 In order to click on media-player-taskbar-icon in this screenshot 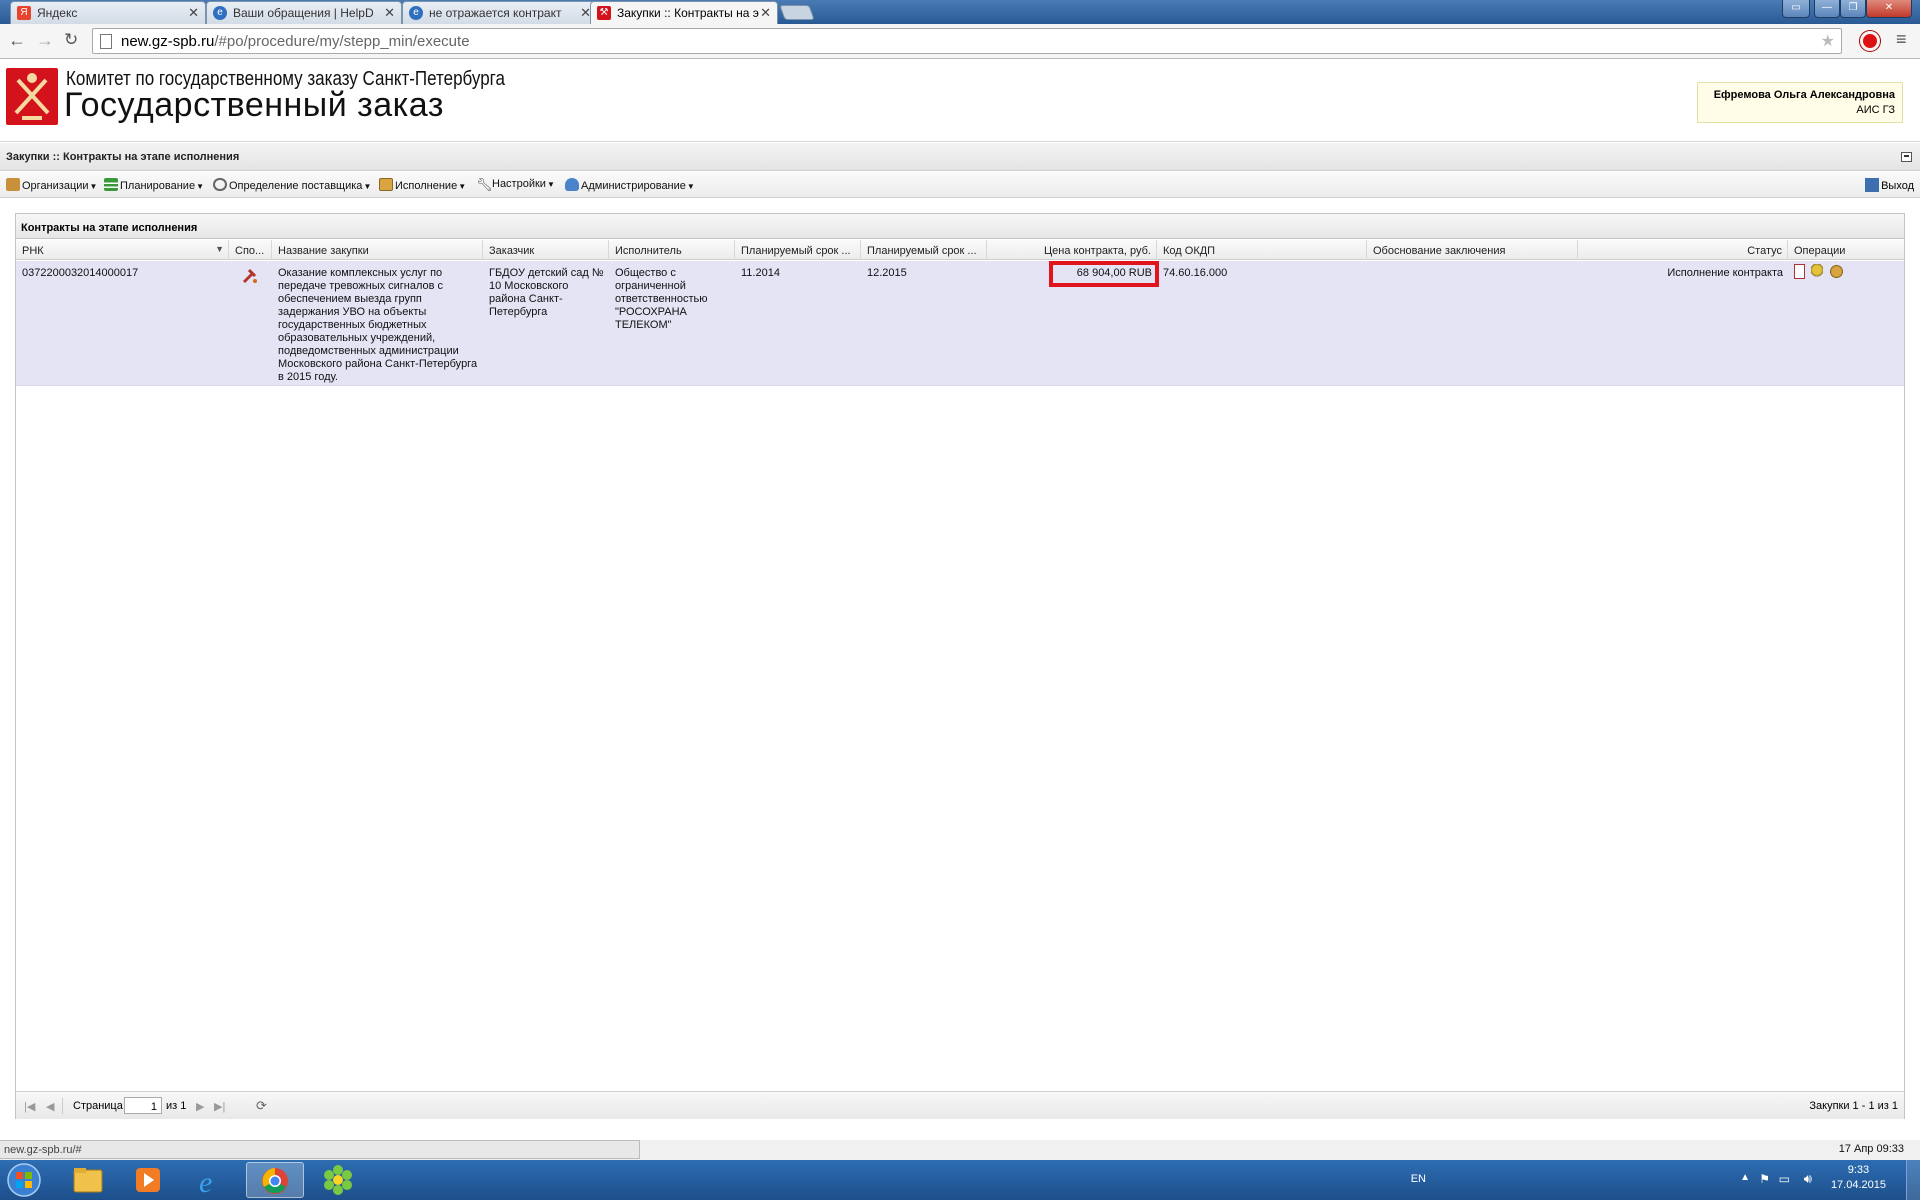, I will do `click(148, 1180)`.